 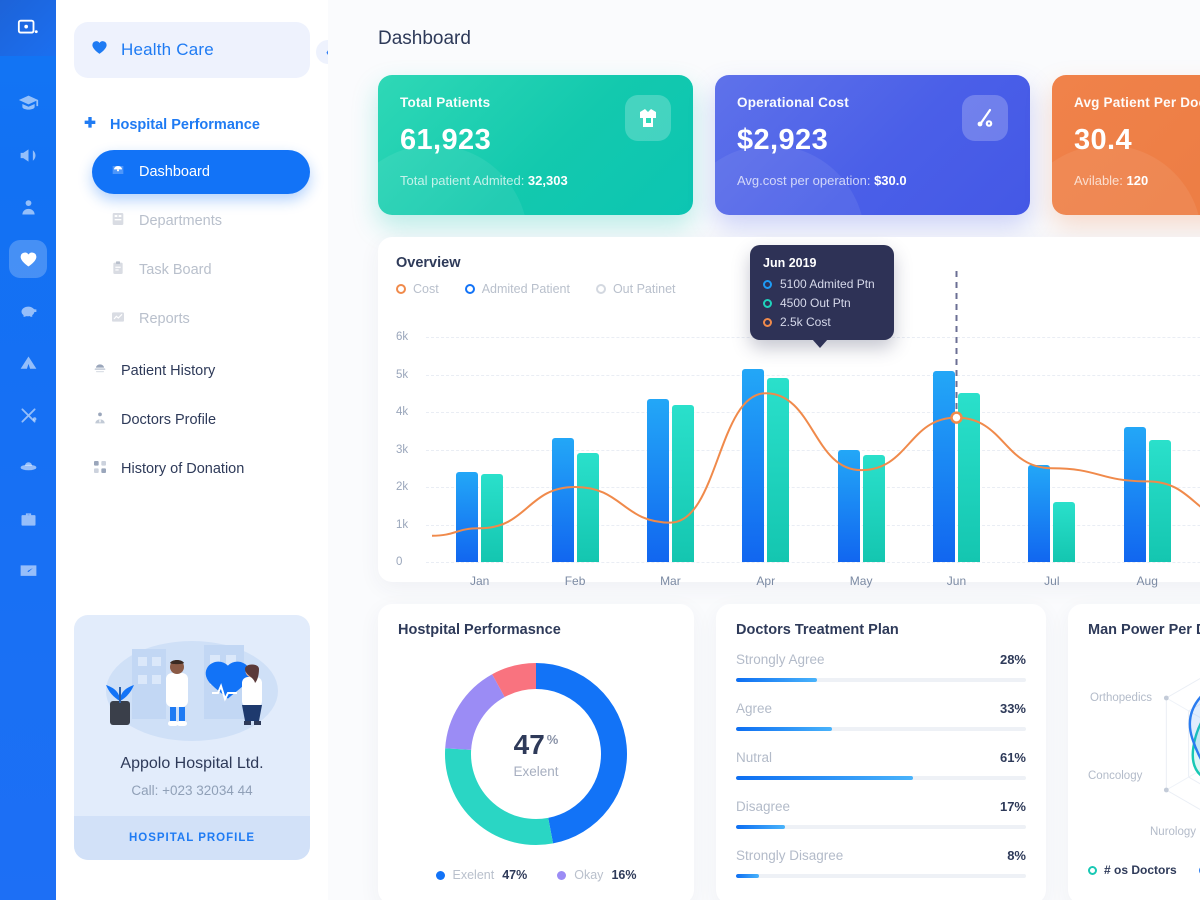 I want to click on sidebar-section-hospital-performance: Hospital Performance, so click(x=192, y=125).